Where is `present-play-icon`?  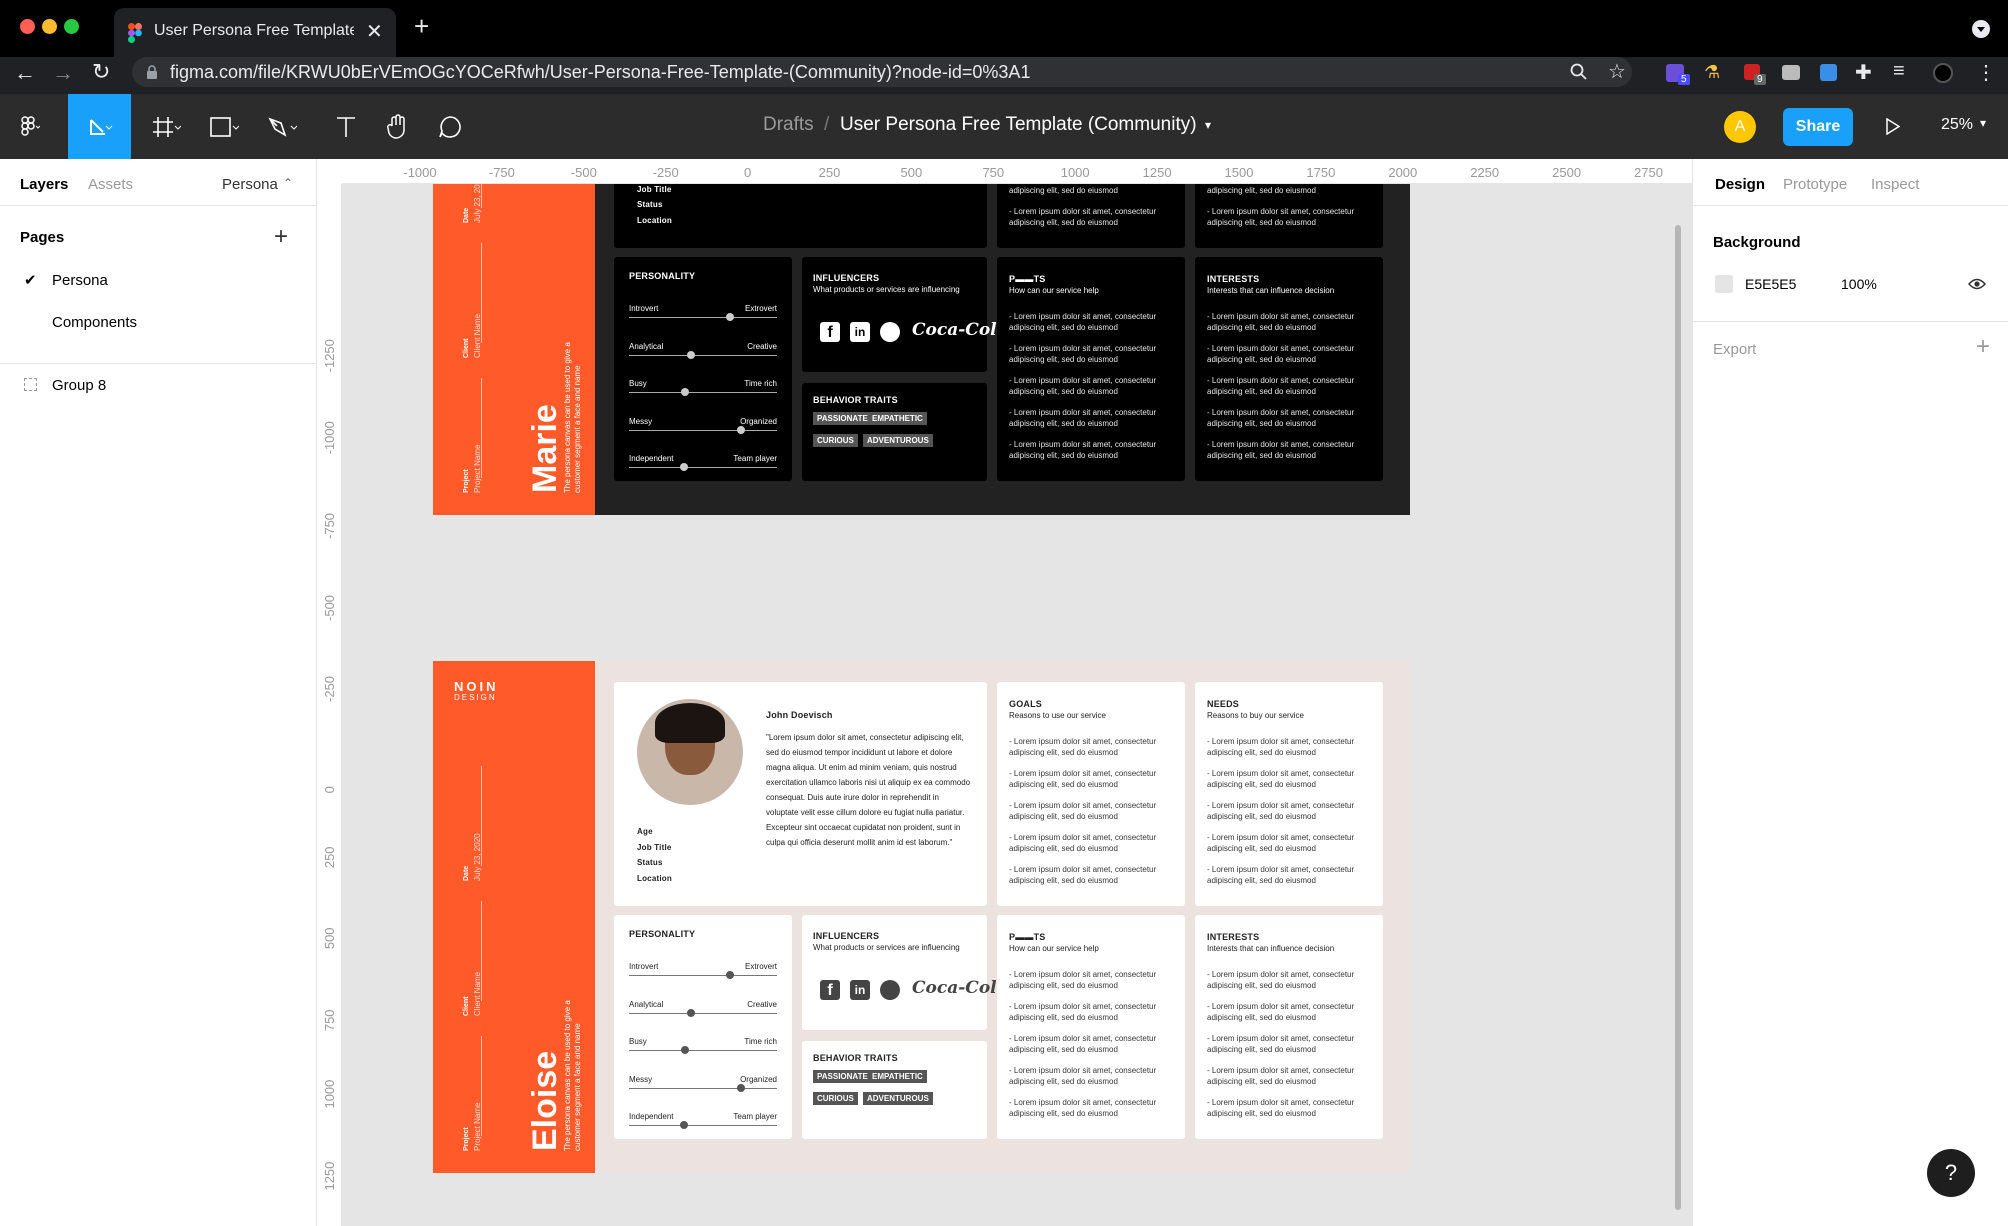
present-play-icon is located at coordinates (1893, 126).